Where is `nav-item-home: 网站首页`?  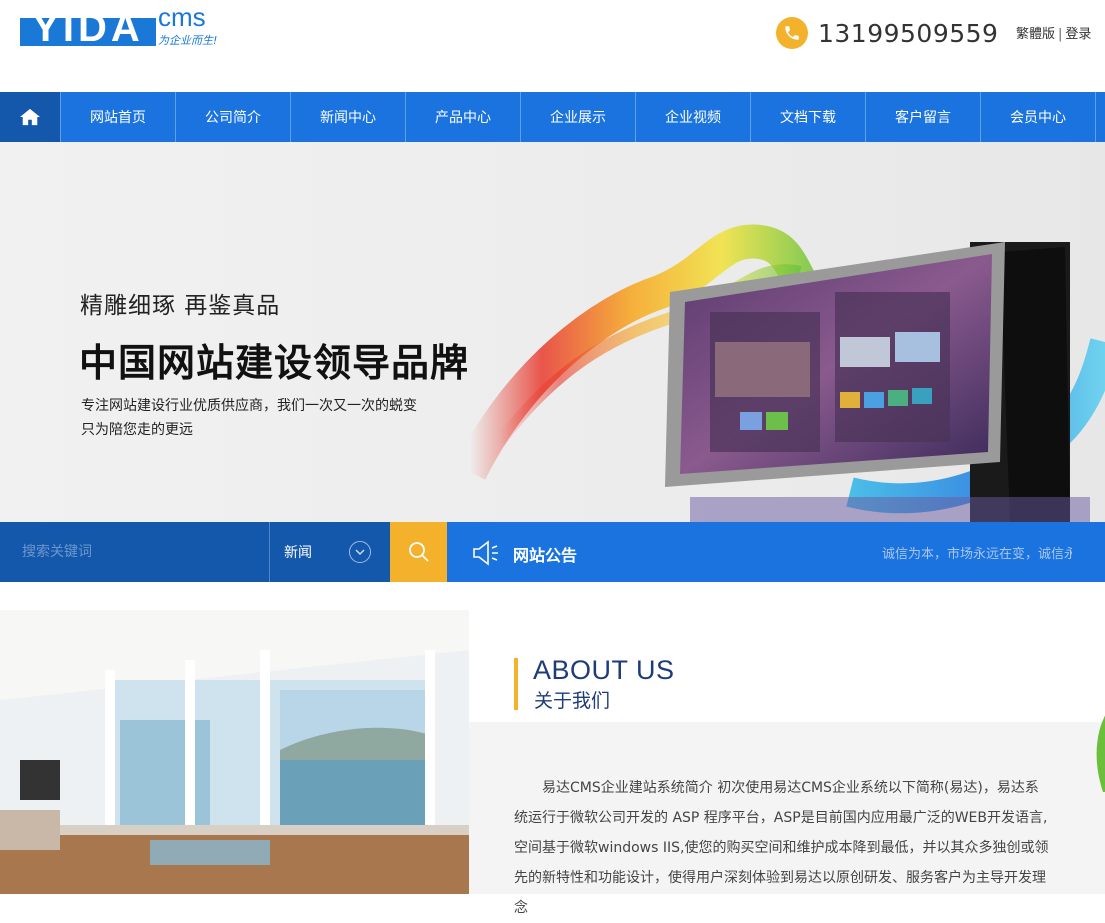 nav-item-home: 网站首页 is located at coordinates (118, 117).